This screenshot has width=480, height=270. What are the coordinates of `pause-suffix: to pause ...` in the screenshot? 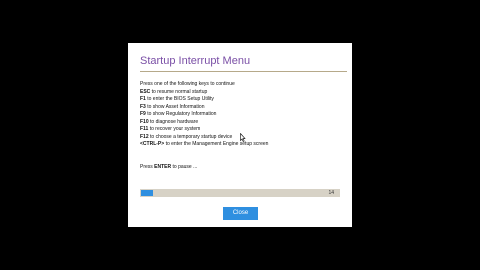 It's located at (185, 167).